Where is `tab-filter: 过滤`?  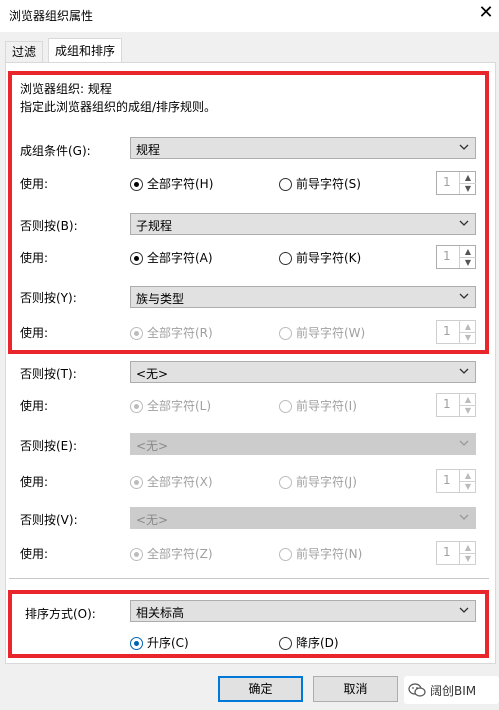 tab-filter: 过滤 is located at coordinates (24, 51).